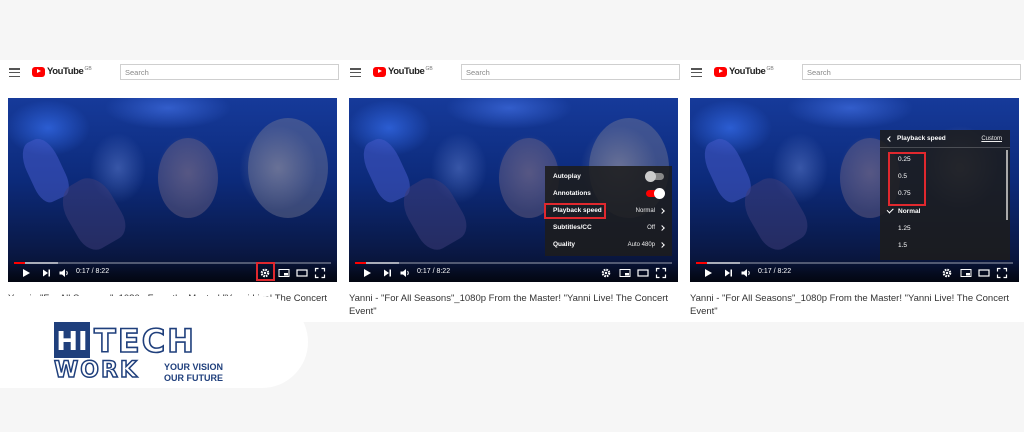 The image size is (1024, 432). I want to click on tagline-line-2: OUR FUTURE, so click(193, 378).